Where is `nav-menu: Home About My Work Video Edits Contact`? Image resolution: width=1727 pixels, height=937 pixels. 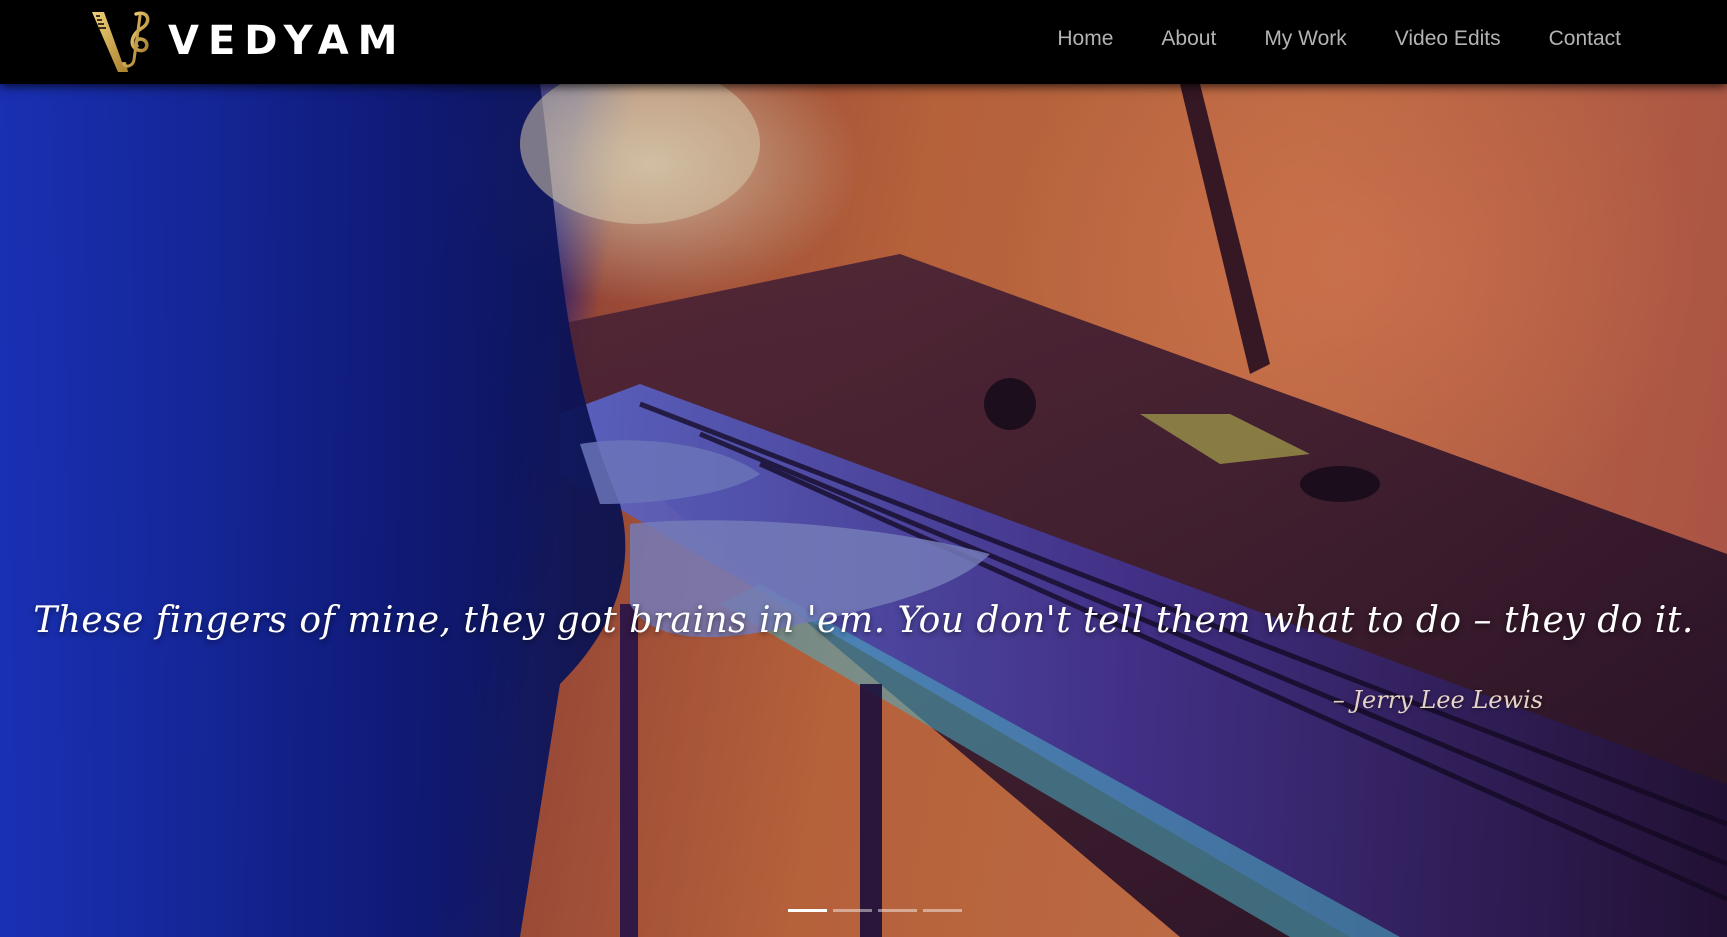 nav-menu: Home About My Work Video Edits Contact is located at coordinates (1315, 39).